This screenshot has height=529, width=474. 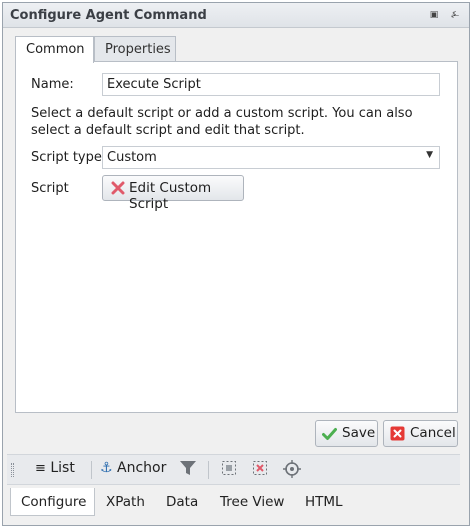 I want to click on anchor-label: Anchor, so click(x=142, y=468).